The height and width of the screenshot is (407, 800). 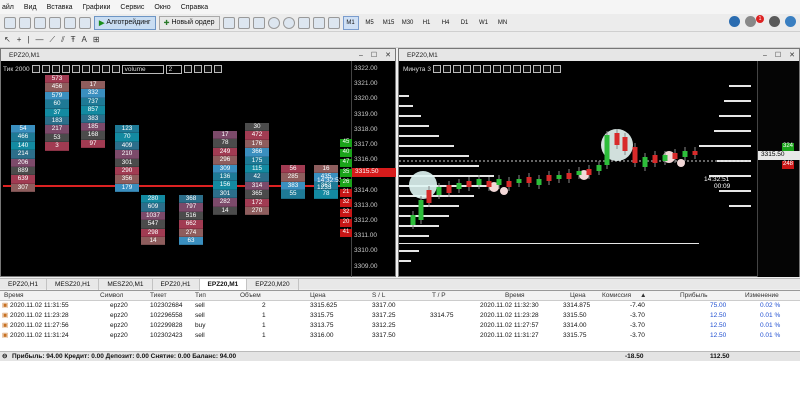 I want to click on menu-help: Справка, so click(x=194, y=7).